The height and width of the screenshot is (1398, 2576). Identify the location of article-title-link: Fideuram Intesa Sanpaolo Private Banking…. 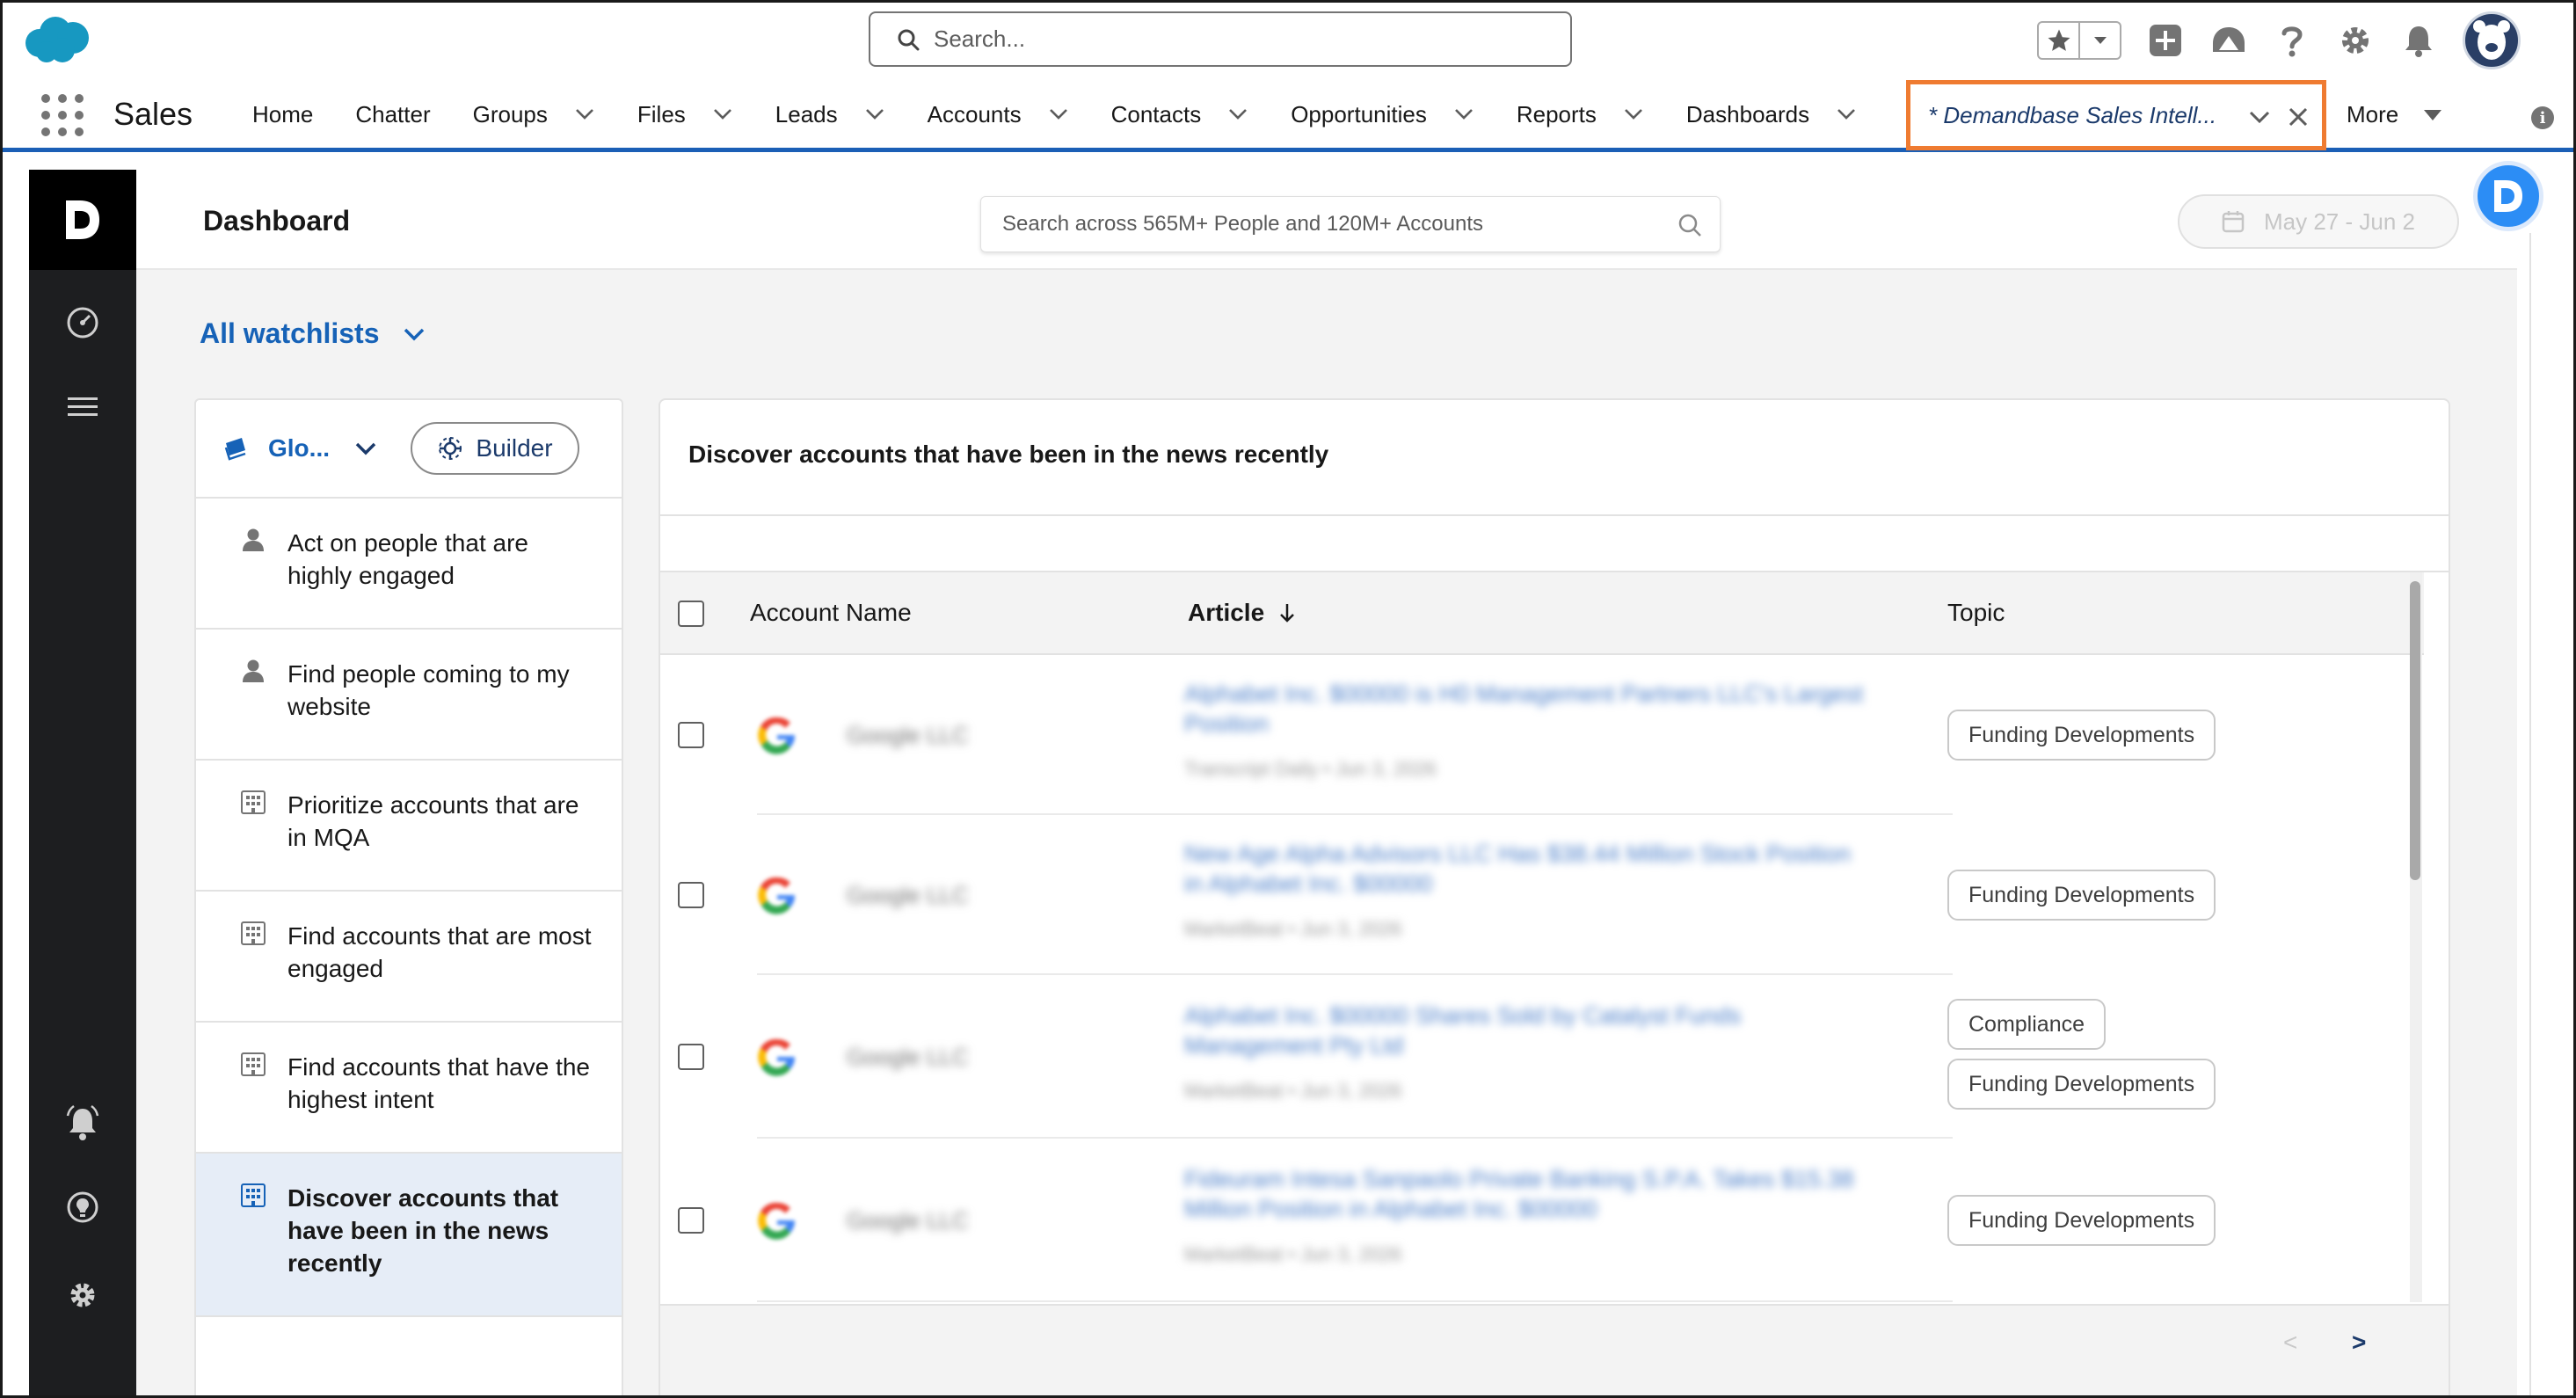
(1527, 1194).